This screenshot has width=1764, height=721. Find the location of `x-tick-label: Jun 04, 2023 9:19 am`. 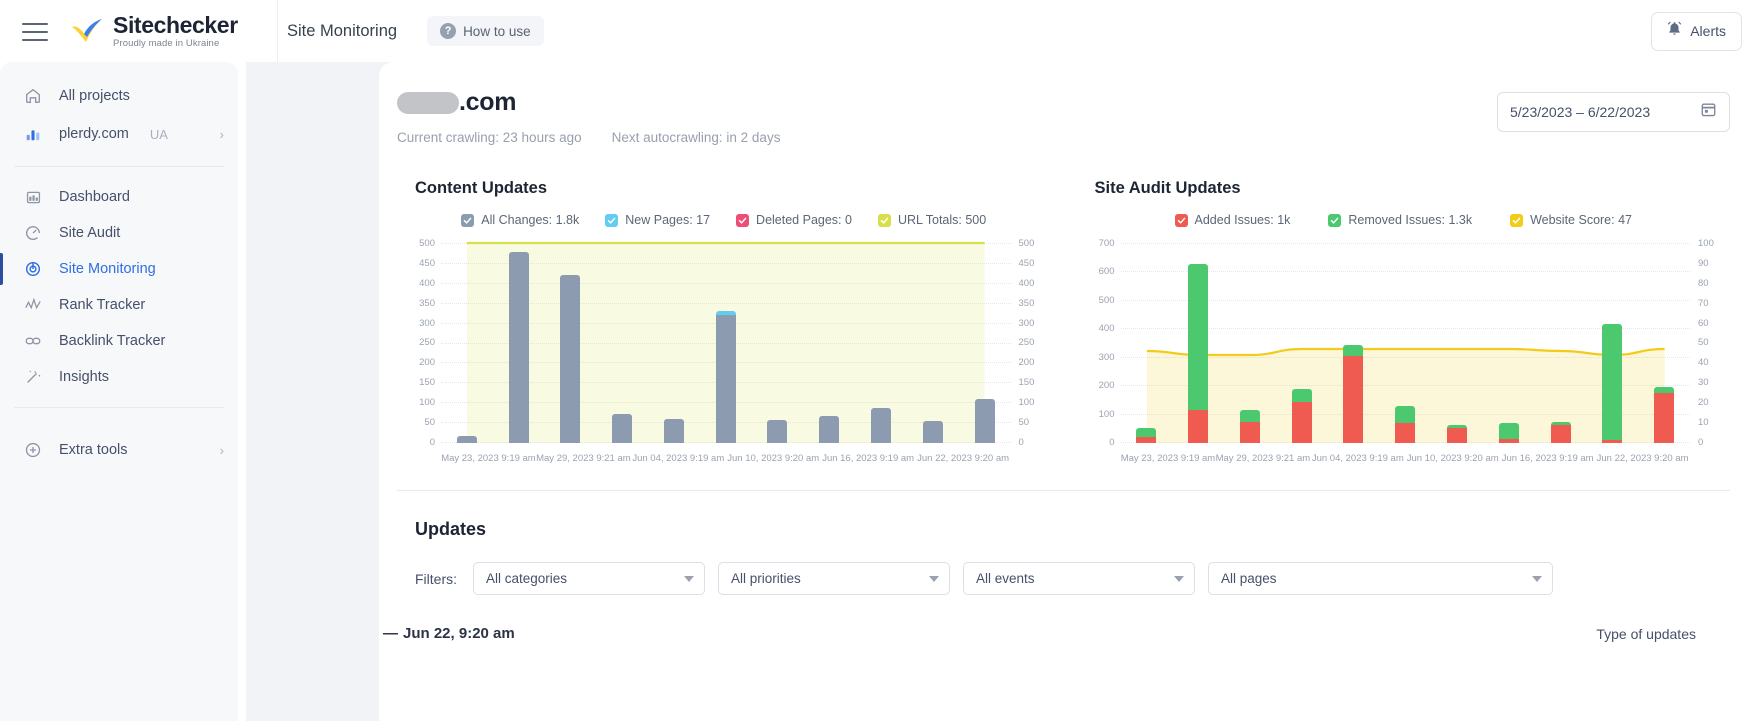

x-tick-label: Jun 04, 2023 9:19 am is located at coordinates (1357, 458).